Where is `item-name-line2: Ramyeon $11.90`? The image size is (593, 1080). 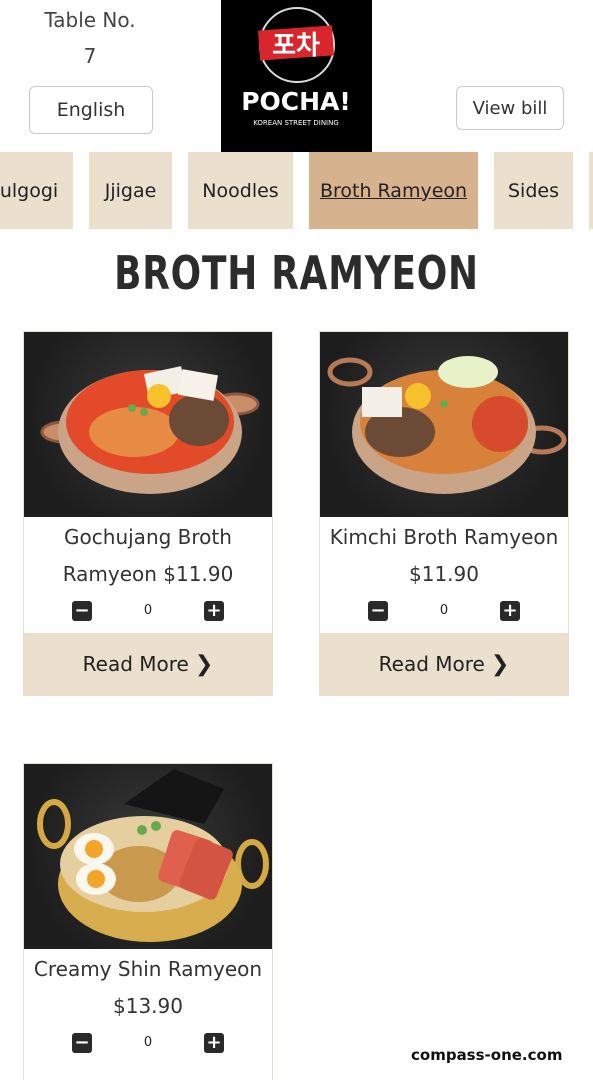
item-name-line2: Ramyeon $11.90 is located at coordinates (148, 574).